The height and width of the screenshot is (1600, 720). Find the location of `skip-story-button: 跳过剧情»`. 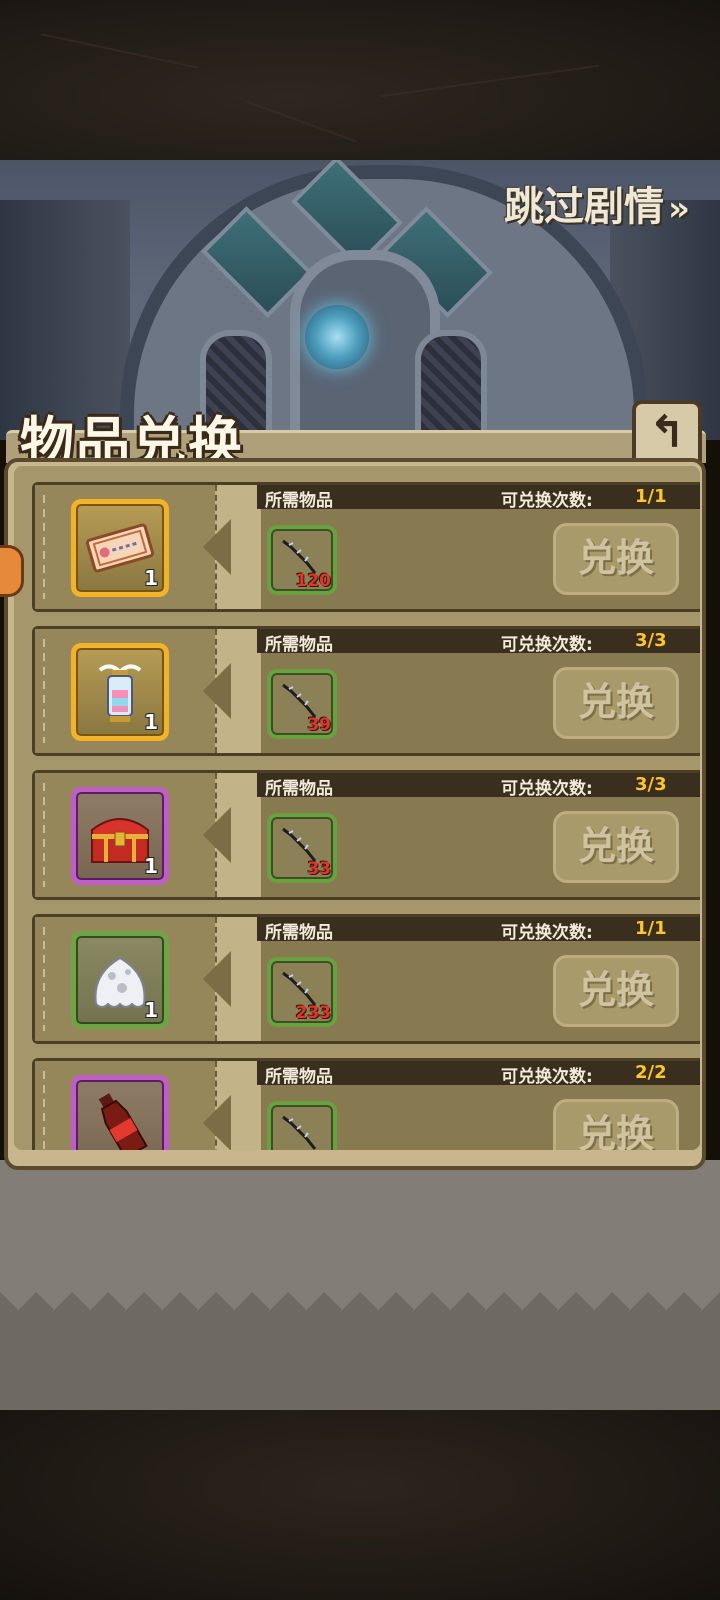

skip-story-button: 跳过剧情» is located at coordinates (597, 203).